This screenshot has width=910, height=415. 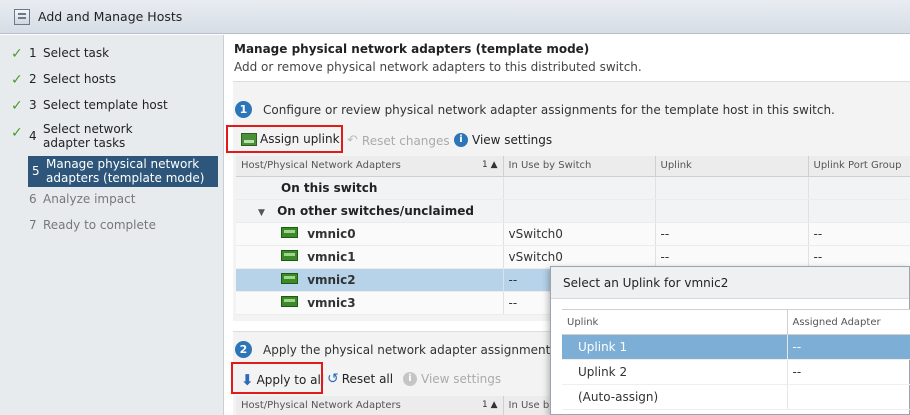 What do you see at coordinates (36, 171) in the screenshot?
I see `step-number: 5` at bounding box center [36, 171].